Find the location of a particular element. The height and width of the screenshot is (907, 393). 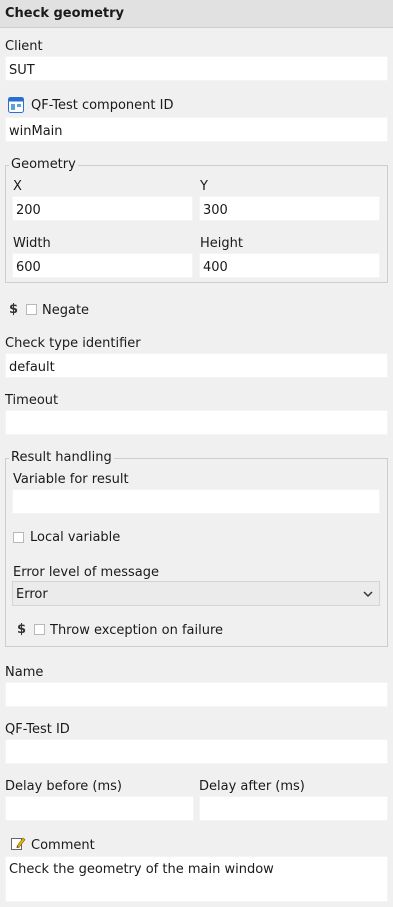

width-field: 600 is located at coordinates (102, 265).